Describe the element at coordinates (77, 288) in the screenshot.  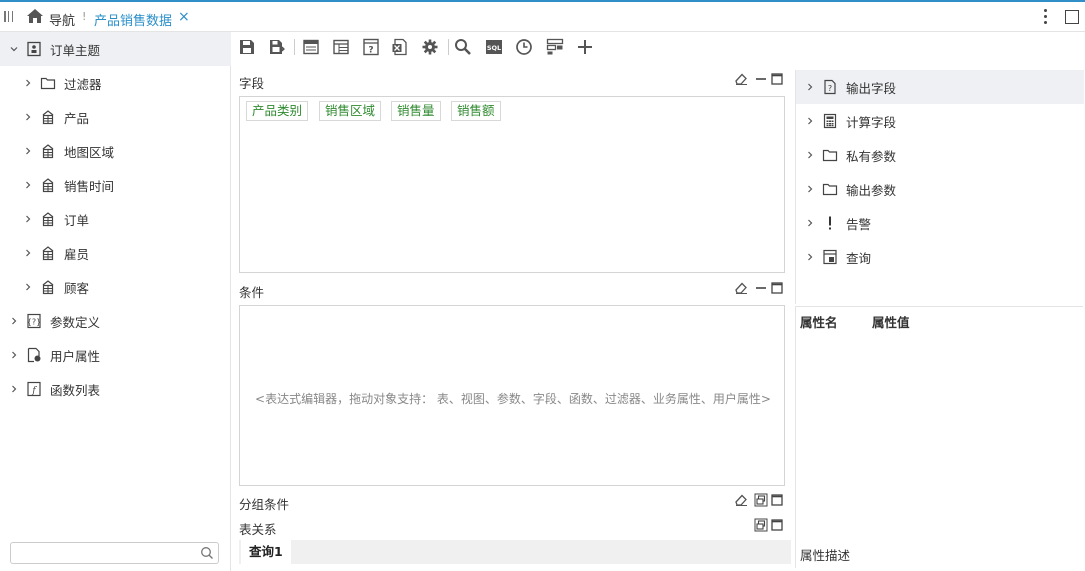
I see `tree-item-label: 顾客` at that location.